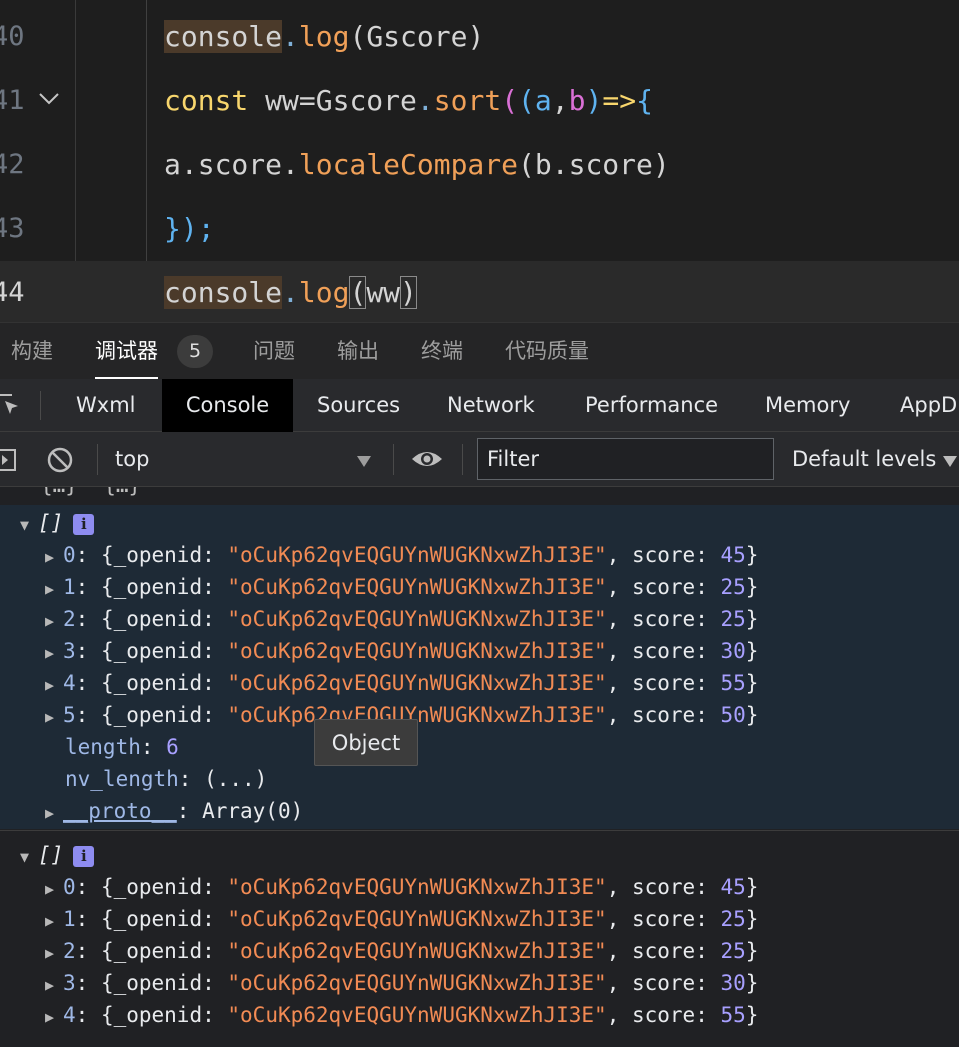 Image resolution: width=959 pixels, height=1047 pixels. What do you see at coordinates (126, 351) in the screenshot?
I see `tab-debugger: 调试器` at bounding box center [126, 351].